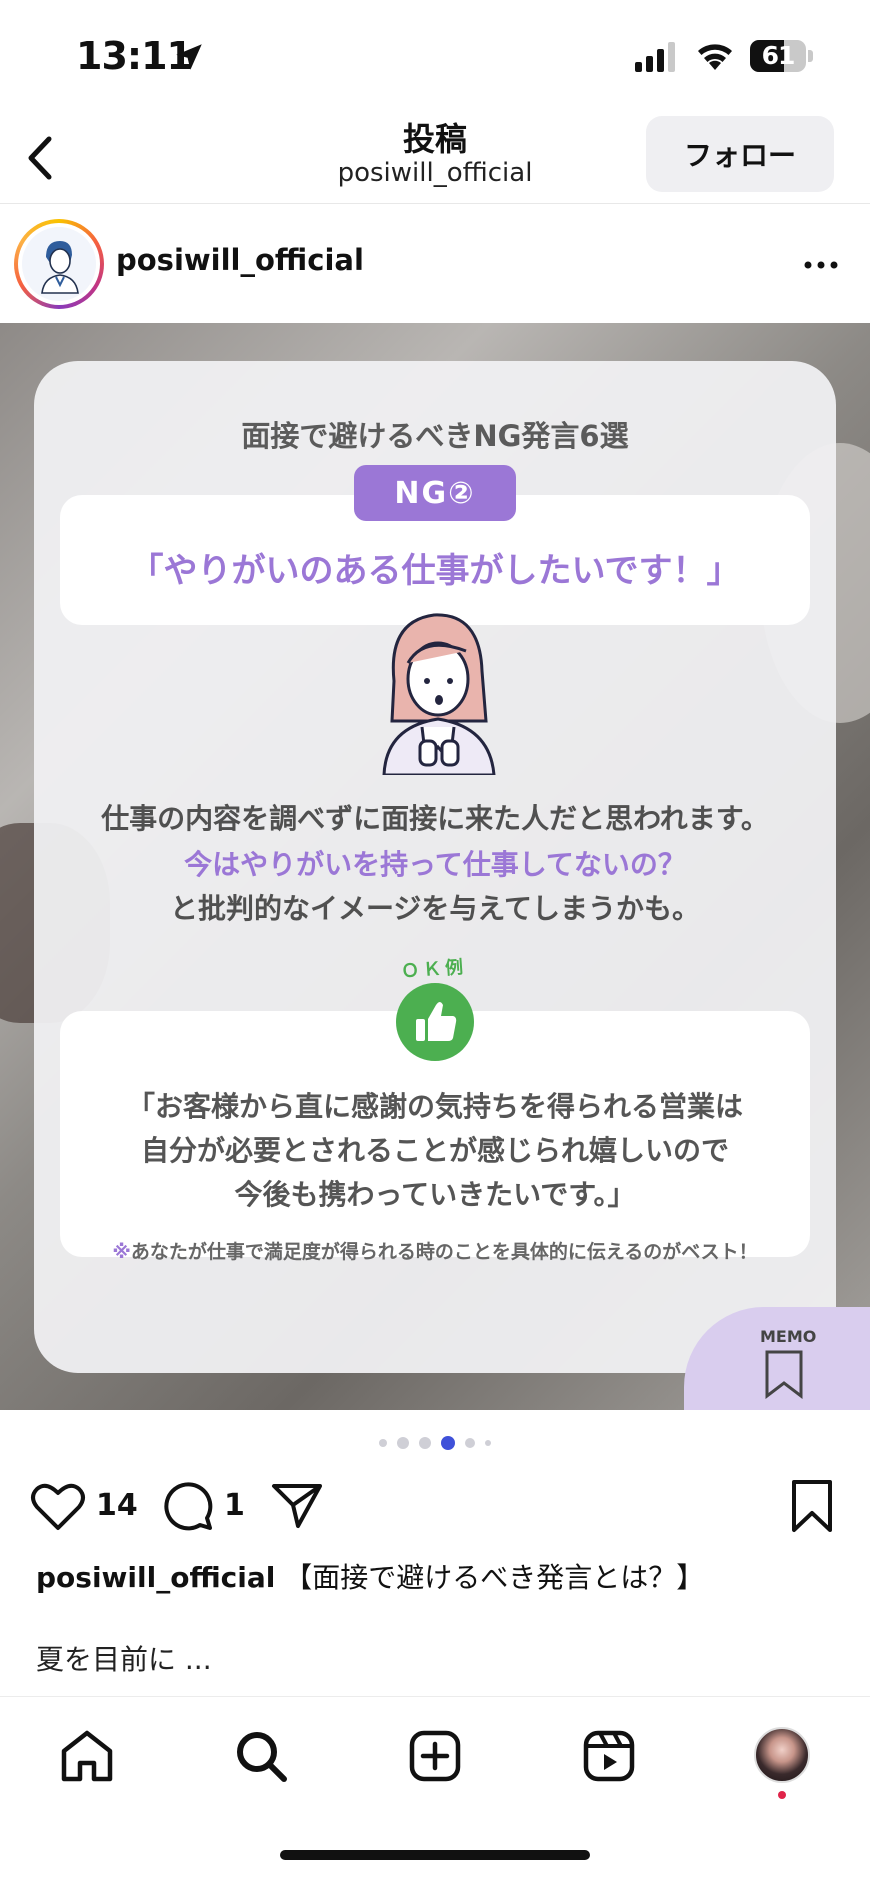 This screenshot has width=870, height=1882. I want to click on home-icon, so click(87, 1756).